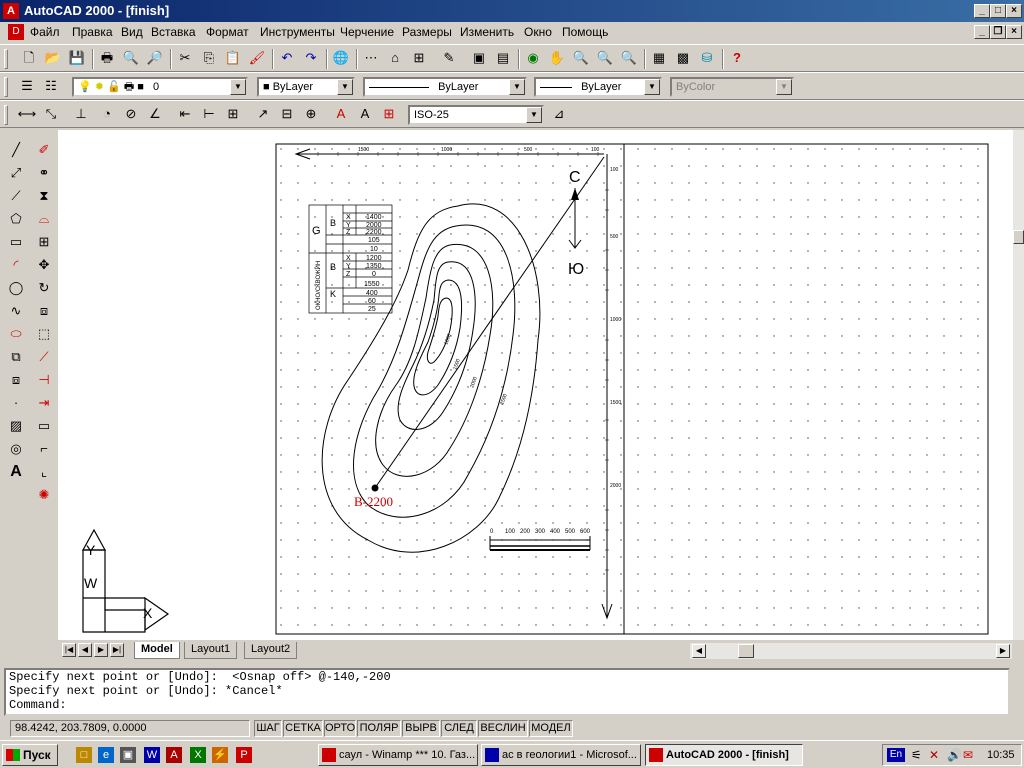 This screenshot has height=768, width=1024. What do you see at coordinates (233, 58) in the screenshot?
I see `paste-icon: 📋` at bounding box center [233, 58].